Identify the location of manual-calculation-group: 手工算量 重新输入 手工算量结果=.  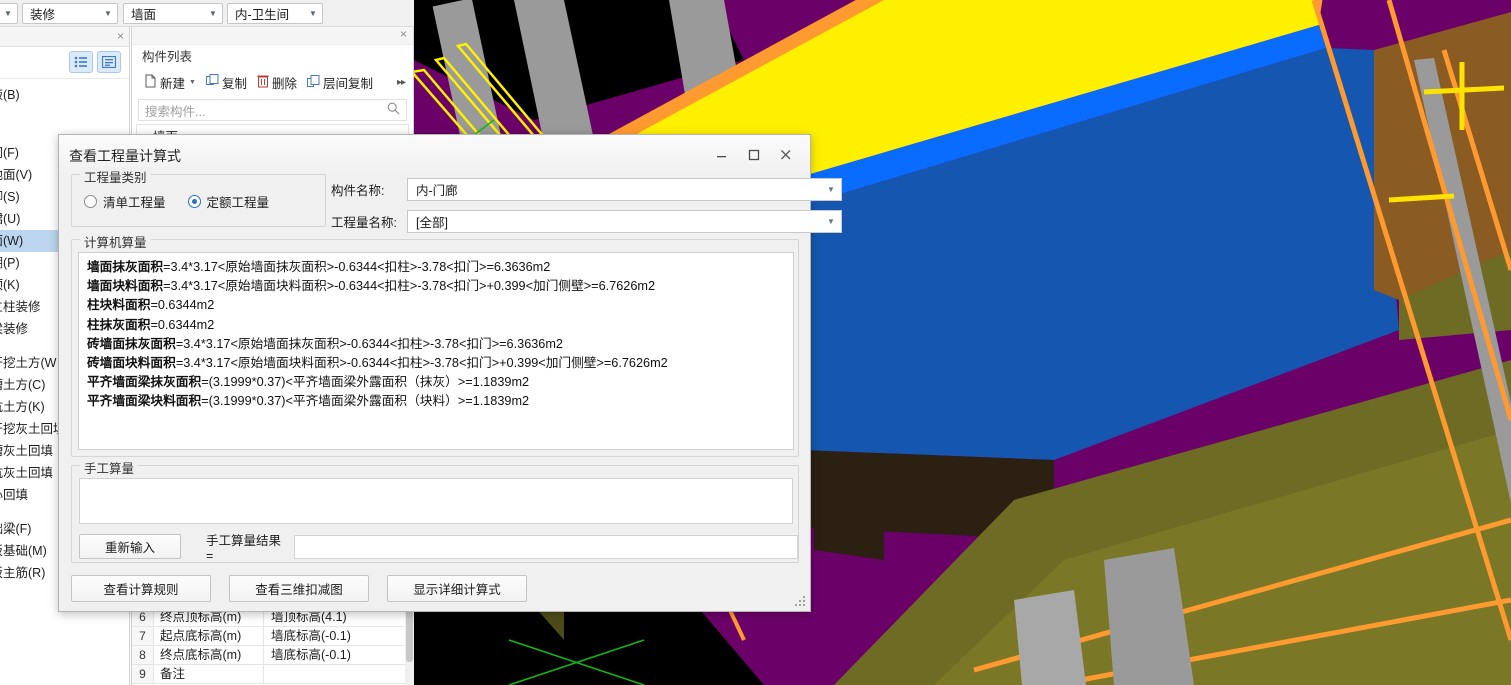
(435, 510).